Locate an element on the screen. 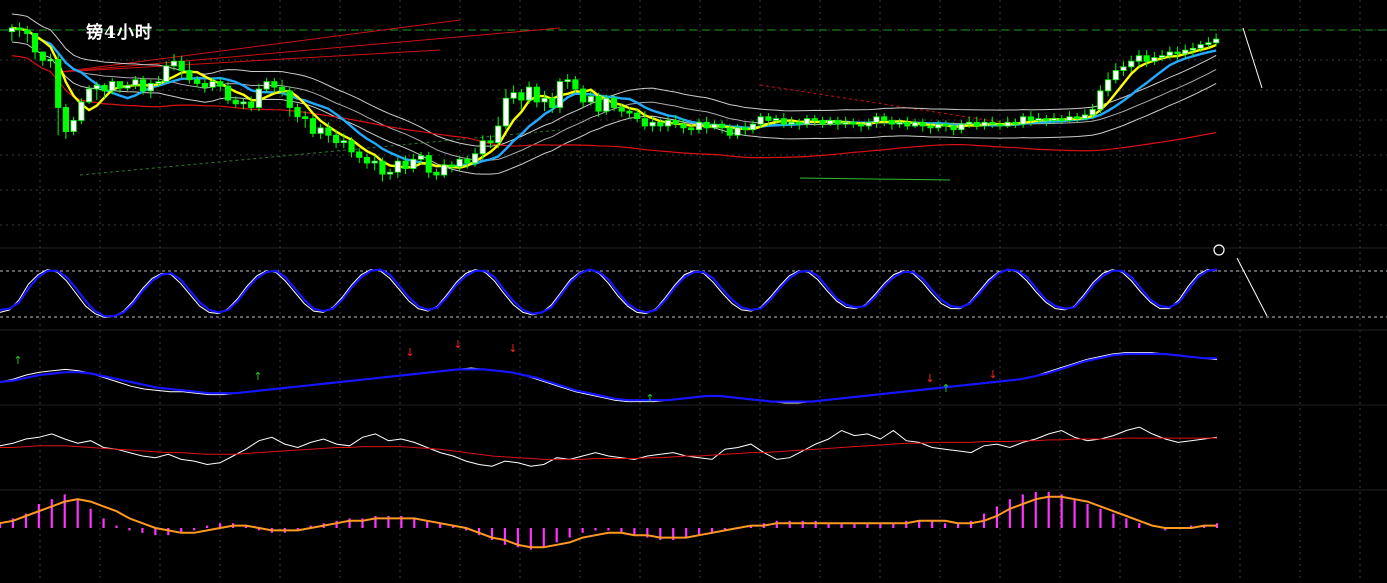  support-line is located at coordinates (875, 179).